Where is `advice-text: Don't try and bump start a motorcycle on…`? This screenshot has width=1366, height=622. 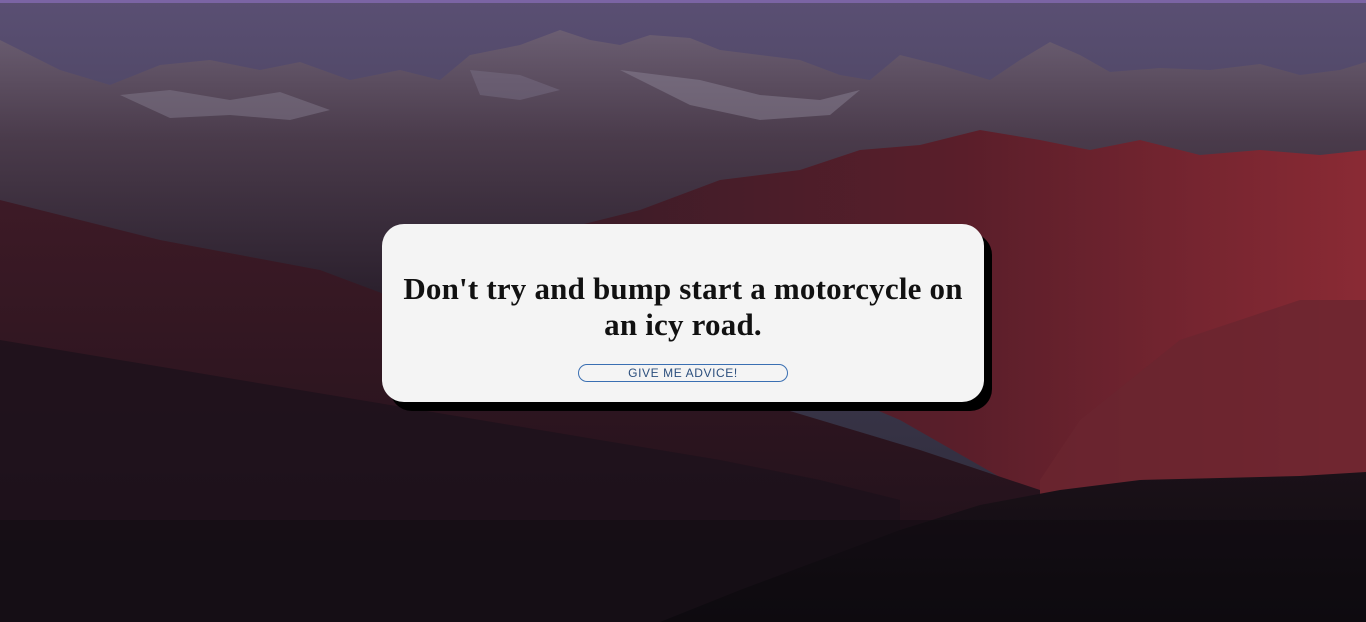
advice-text: Don't try and bump start a motorcycle on… is located at coordinates (683, 306).